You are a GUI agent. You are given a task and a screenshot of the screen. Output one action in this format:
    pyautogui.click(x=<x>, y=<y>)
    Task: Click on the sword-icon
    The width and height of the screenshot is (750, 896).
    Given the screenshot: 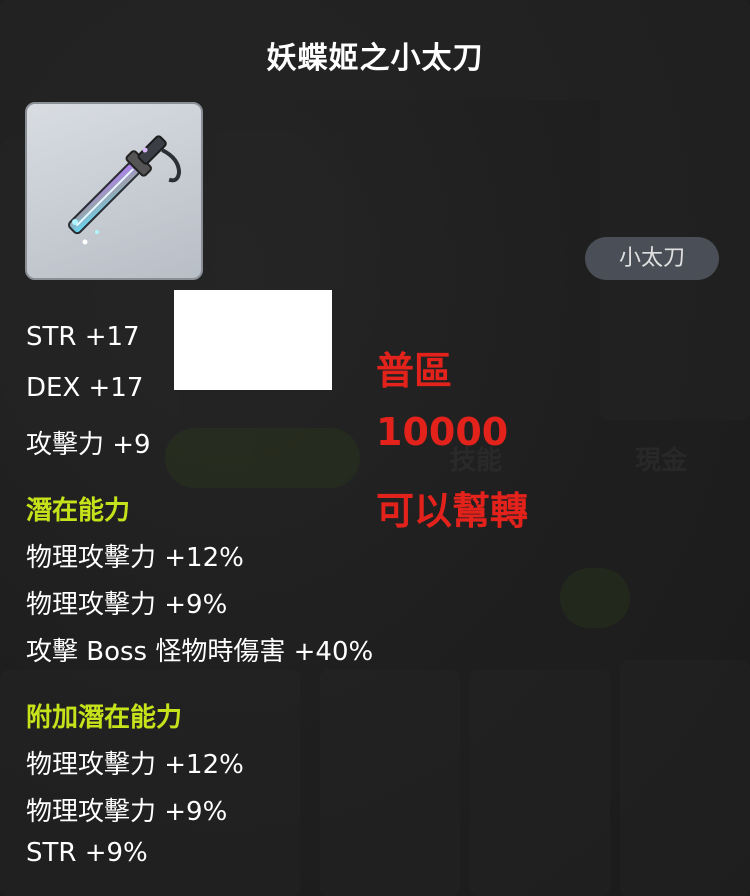 What is the action you would take?
    pyautogui.click(x=124, y=190)
    